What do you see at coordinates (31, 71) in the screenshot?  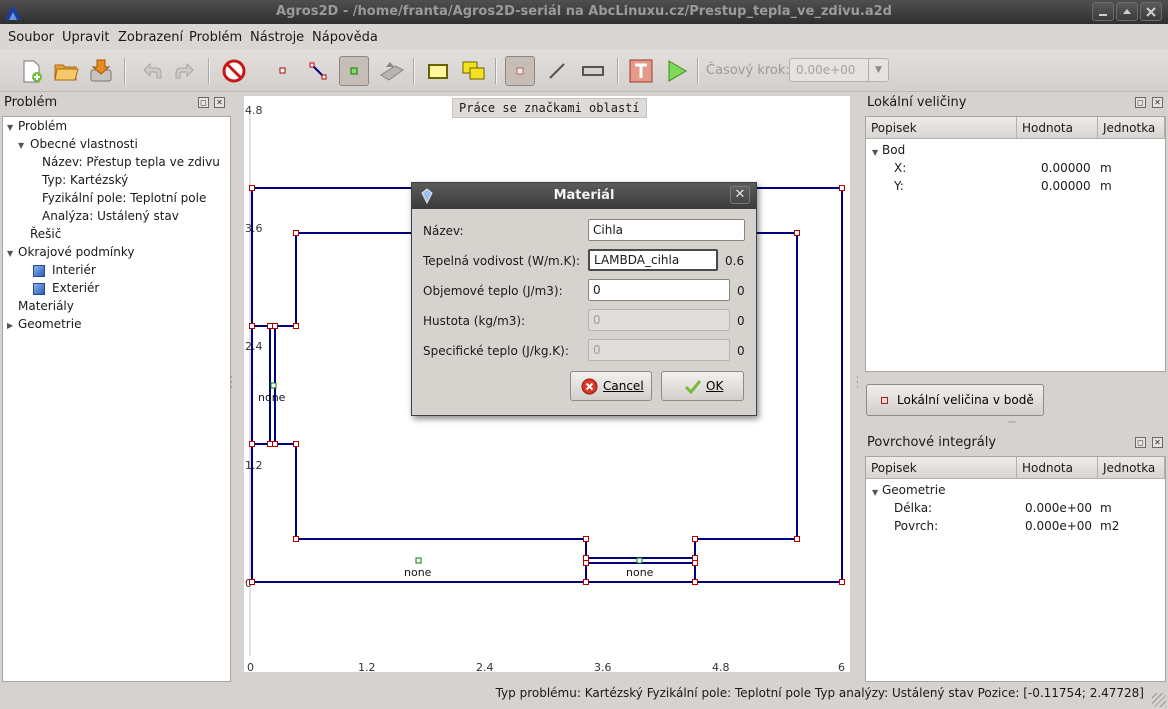 I see `new-file-button` at bounding box center [31, 71].